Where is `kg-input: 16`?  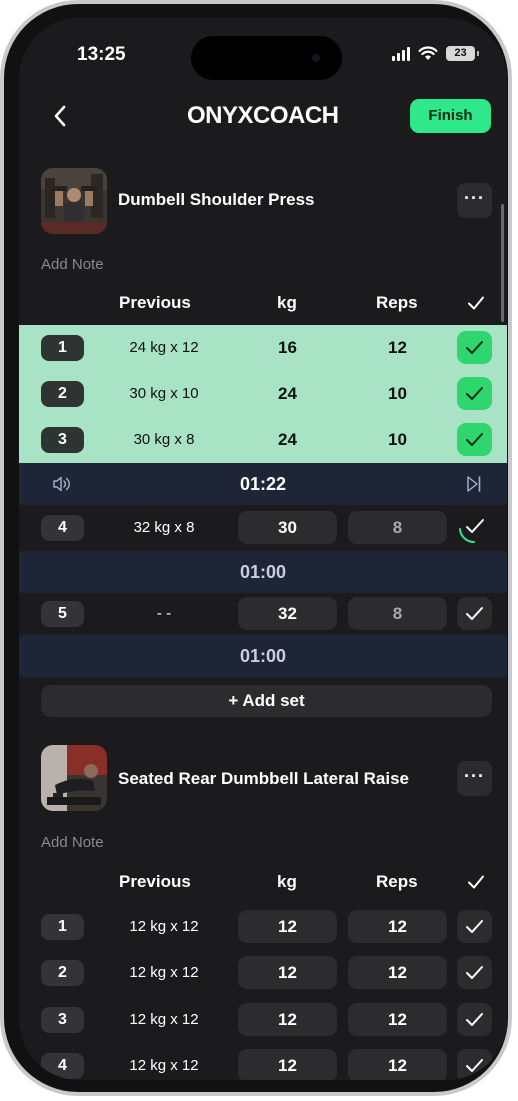
kg-input: 16 is located at coordinates (287, 347).